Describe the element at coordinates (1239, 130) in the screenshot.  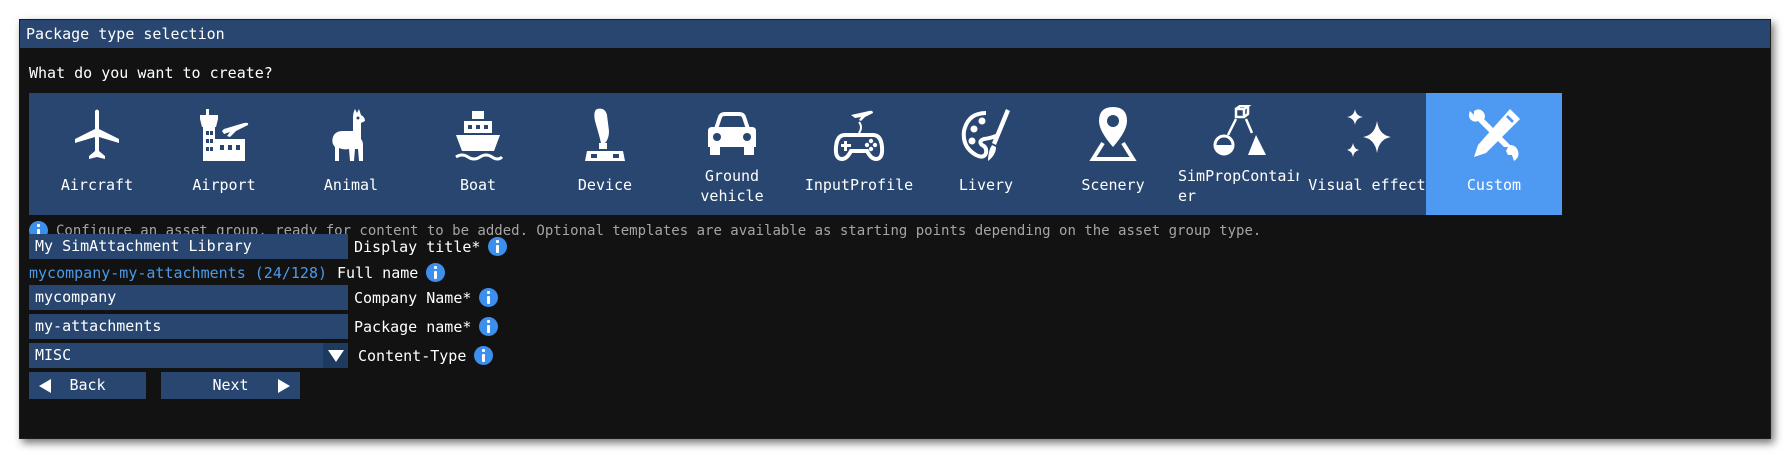
I see `shapes-icon` at that location.